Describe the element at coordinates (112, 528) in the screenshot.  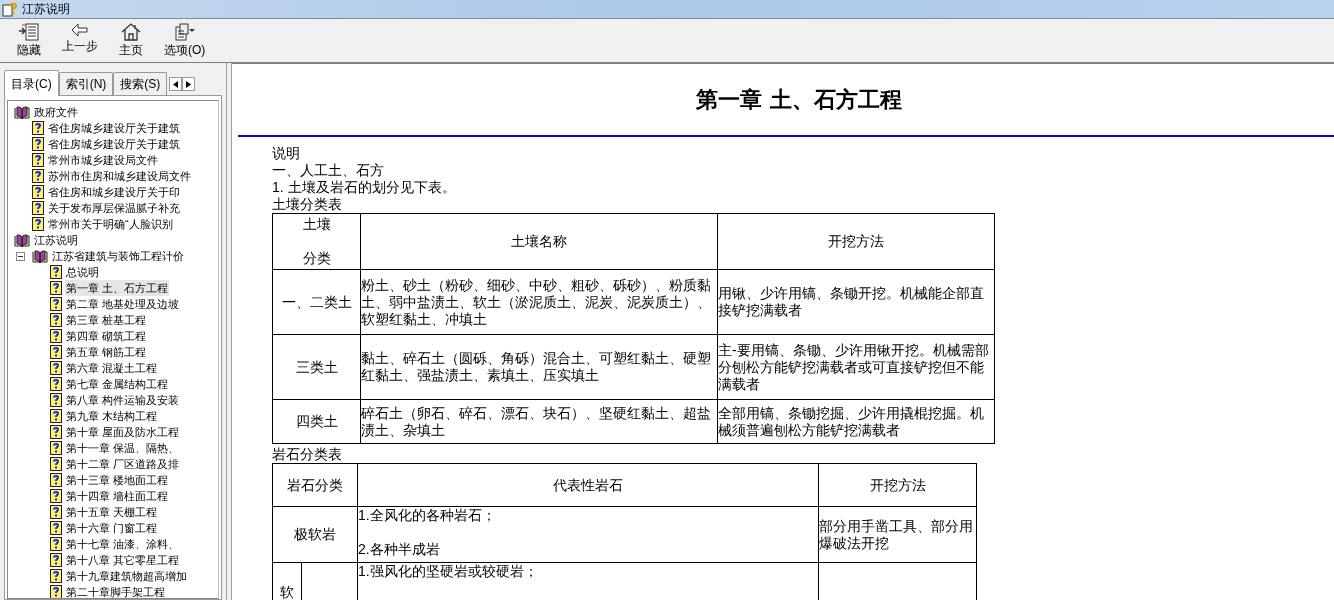
I see `tree-item: 第十六章 门窗工程` at that location.